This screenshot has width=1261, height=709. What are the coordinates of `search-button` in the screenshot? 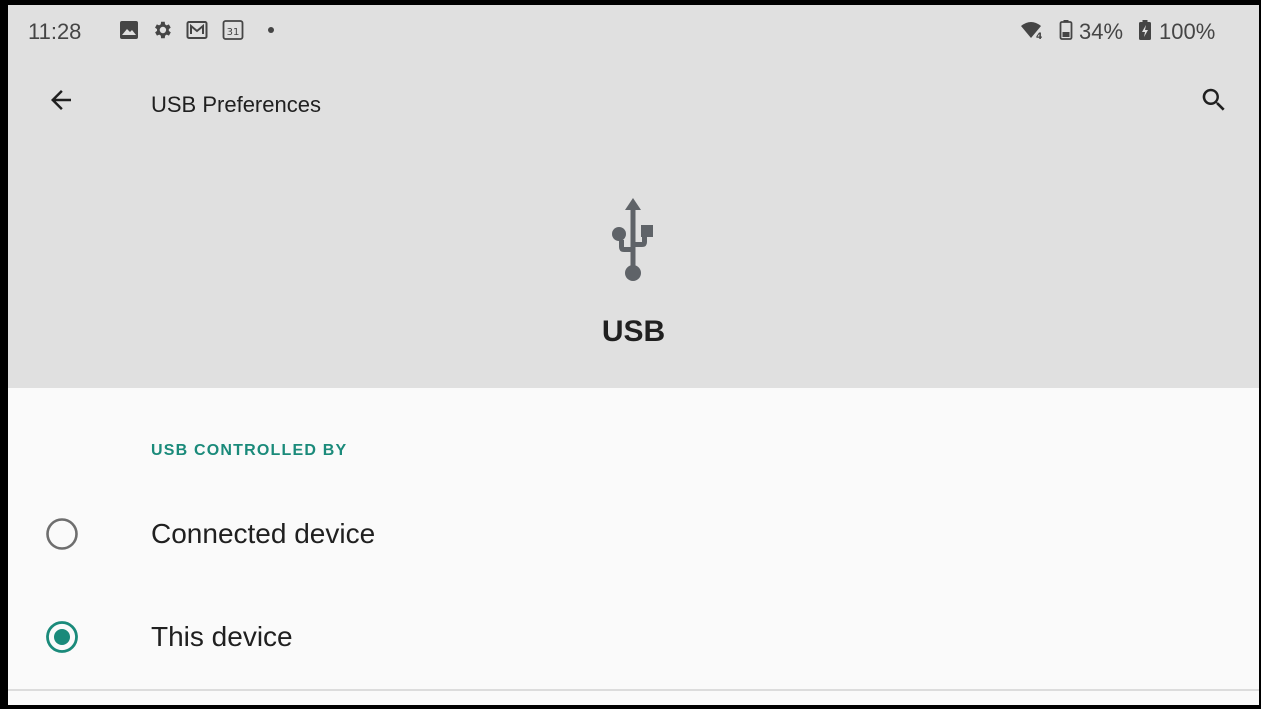 It's located at (1214, 102).